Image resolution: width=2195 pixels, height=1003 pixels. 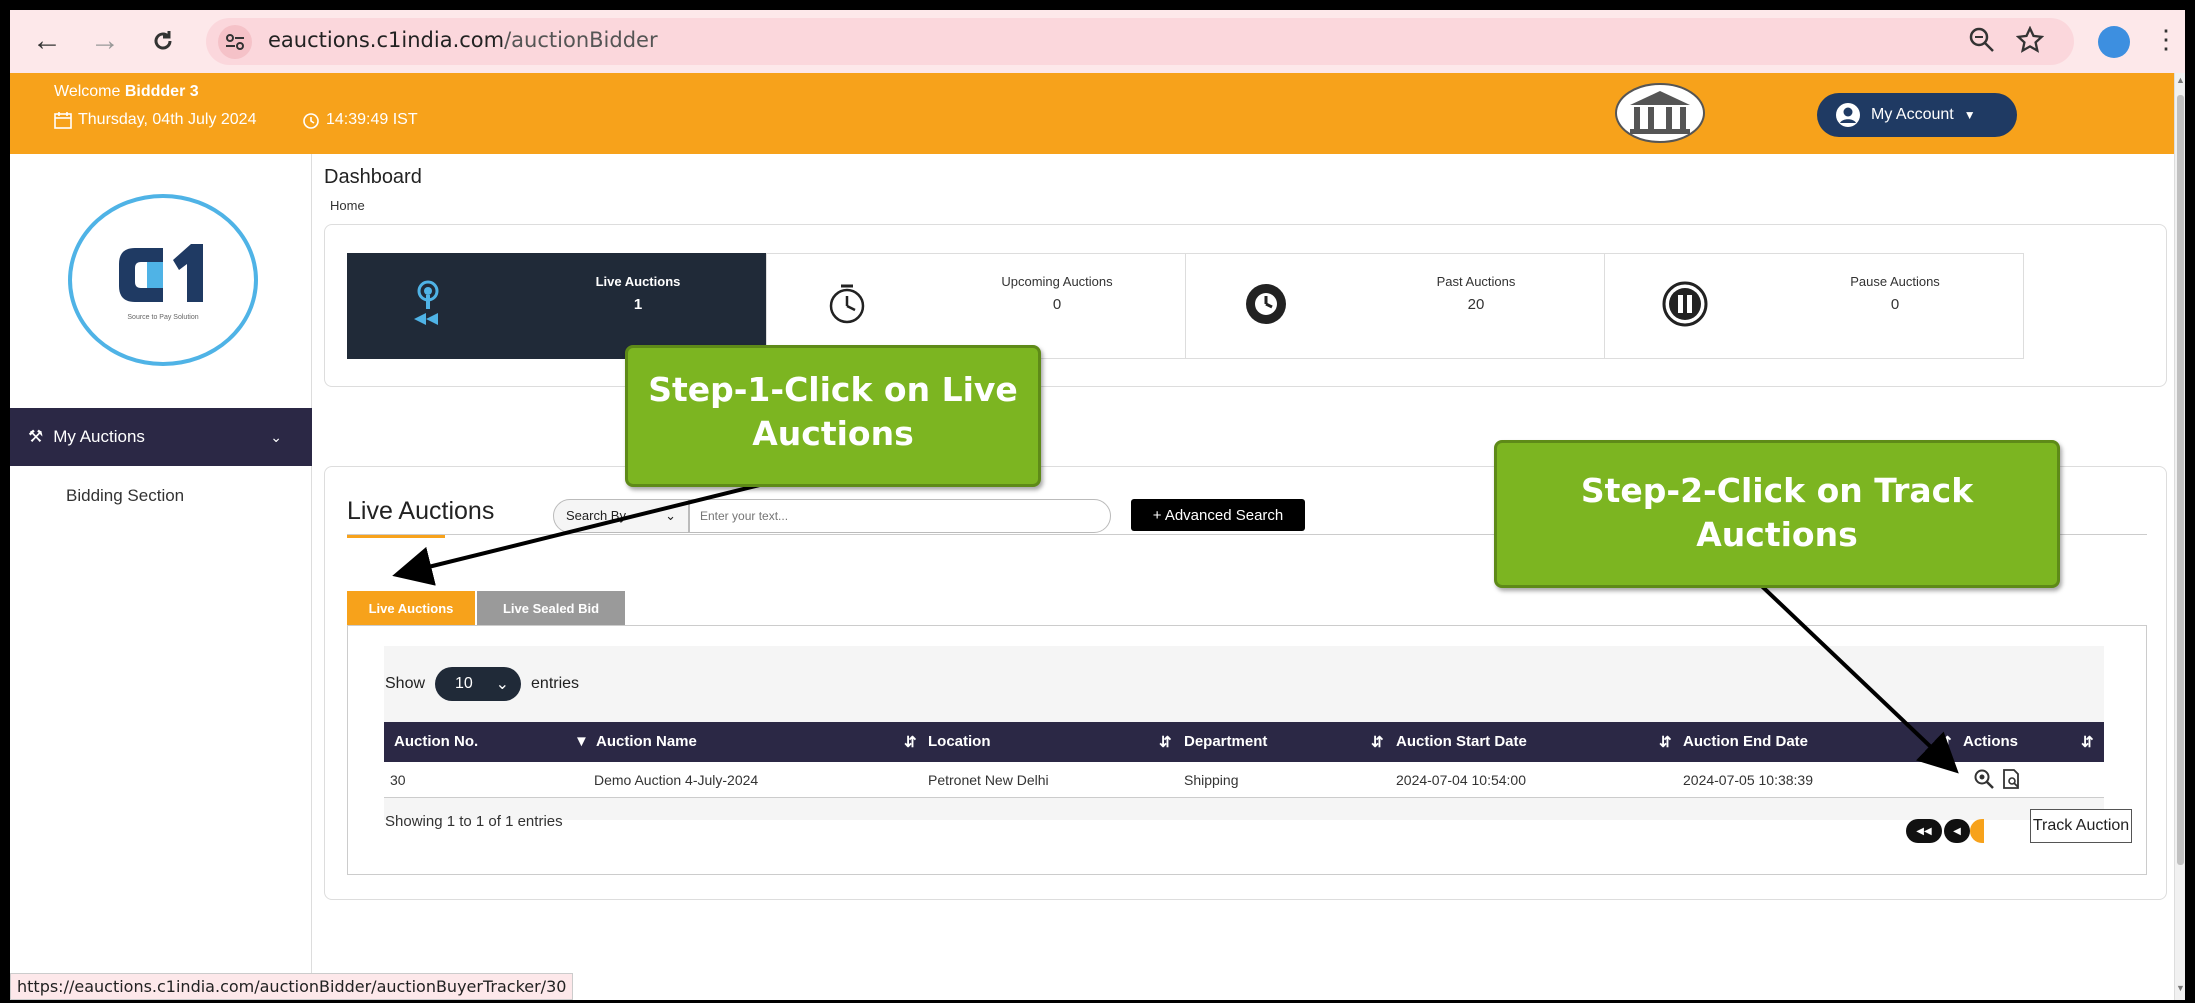 I want to click on column-header: Auction No., so click(x=436, y=741).